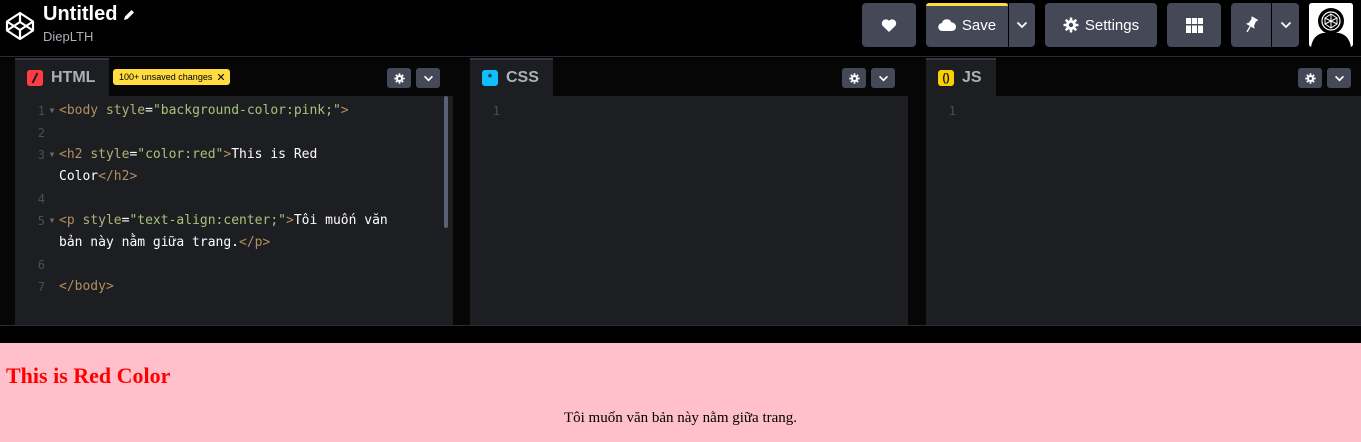 The height and width of the screenshot is (442, 1361). I want to click on code-line: 6, so click(30, 265).